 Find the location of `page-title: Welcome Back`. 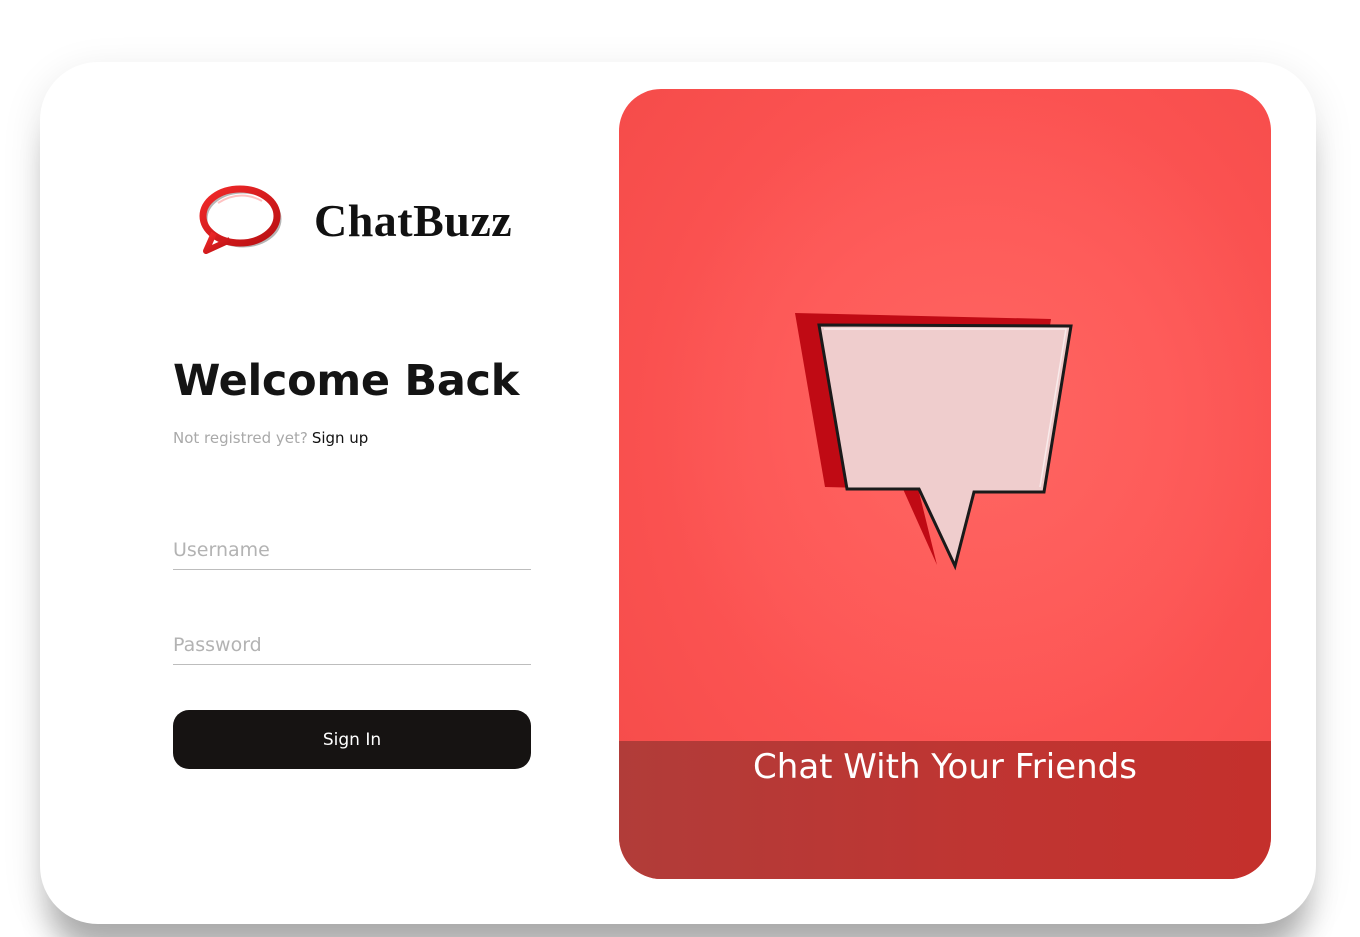

page-title: Welcome Back is located at coordinates (346, 381).